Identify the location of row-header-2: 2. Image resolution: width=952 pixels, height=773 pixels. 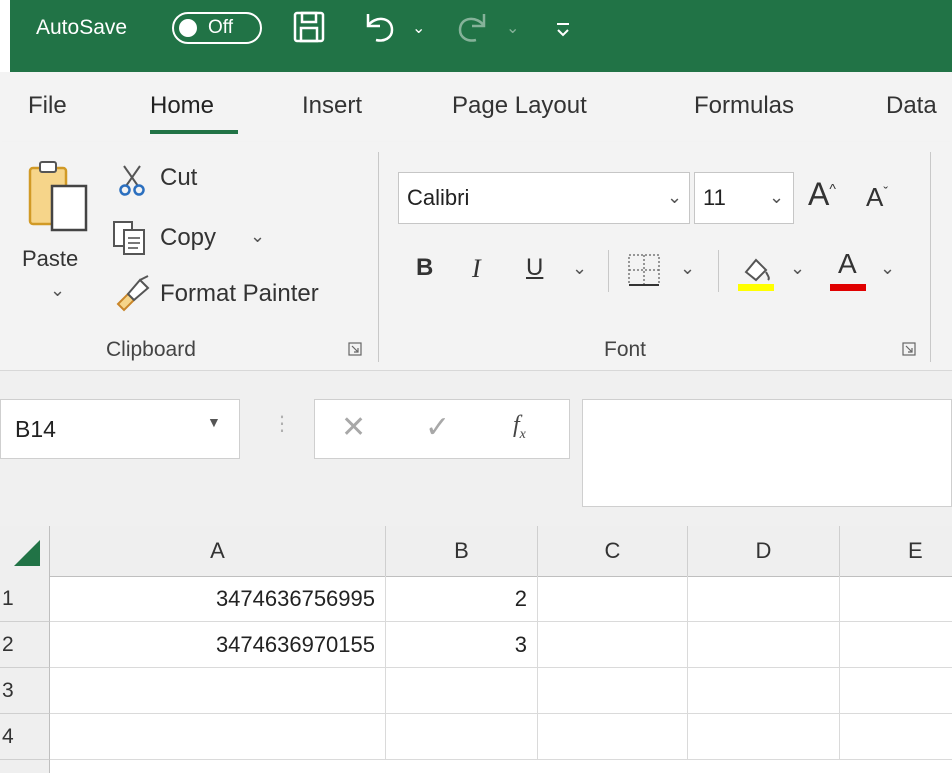
(25, 645).